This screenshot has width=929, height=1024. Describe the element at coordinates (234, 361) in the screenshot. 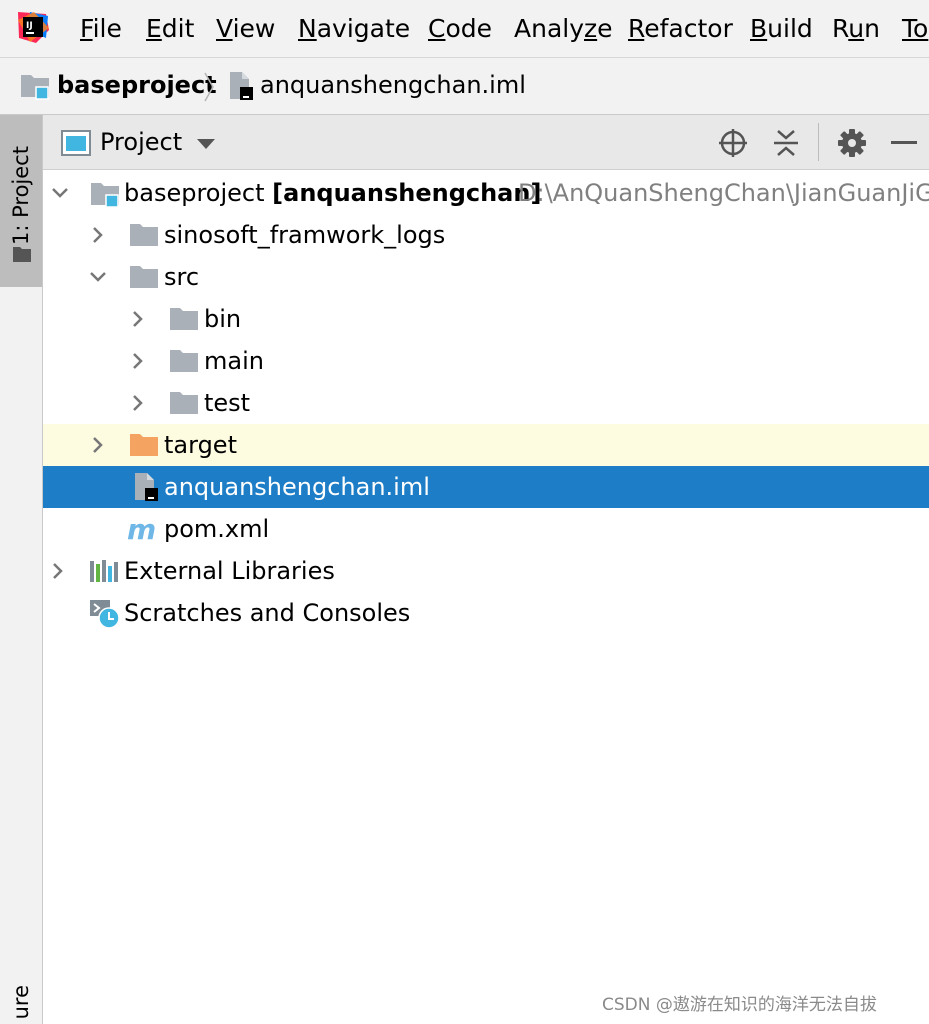

I see `tree-label-main: main` at that location.